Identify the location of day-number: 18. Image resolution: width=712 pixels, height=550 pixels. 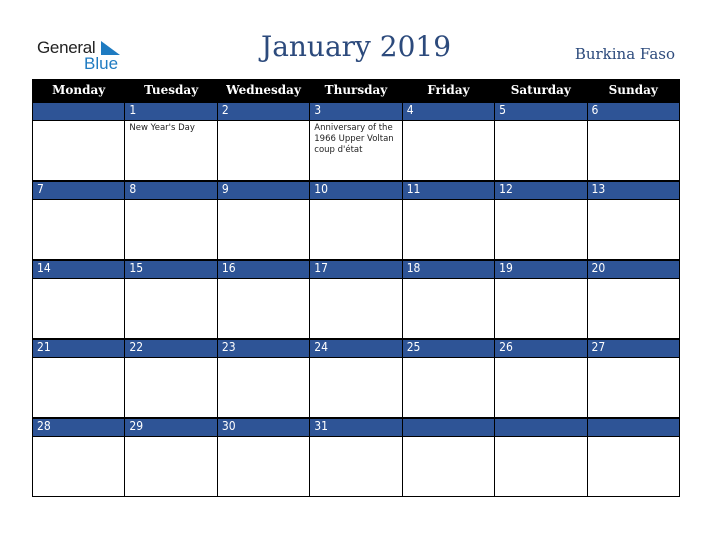
(448, 269).